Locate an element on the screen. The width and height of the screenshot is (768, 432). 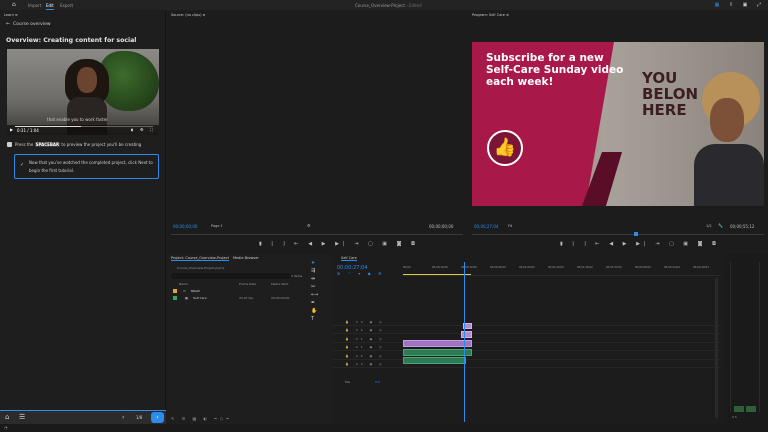
program-duration: 00;00;55;12 is located at coordinates (742, 226).